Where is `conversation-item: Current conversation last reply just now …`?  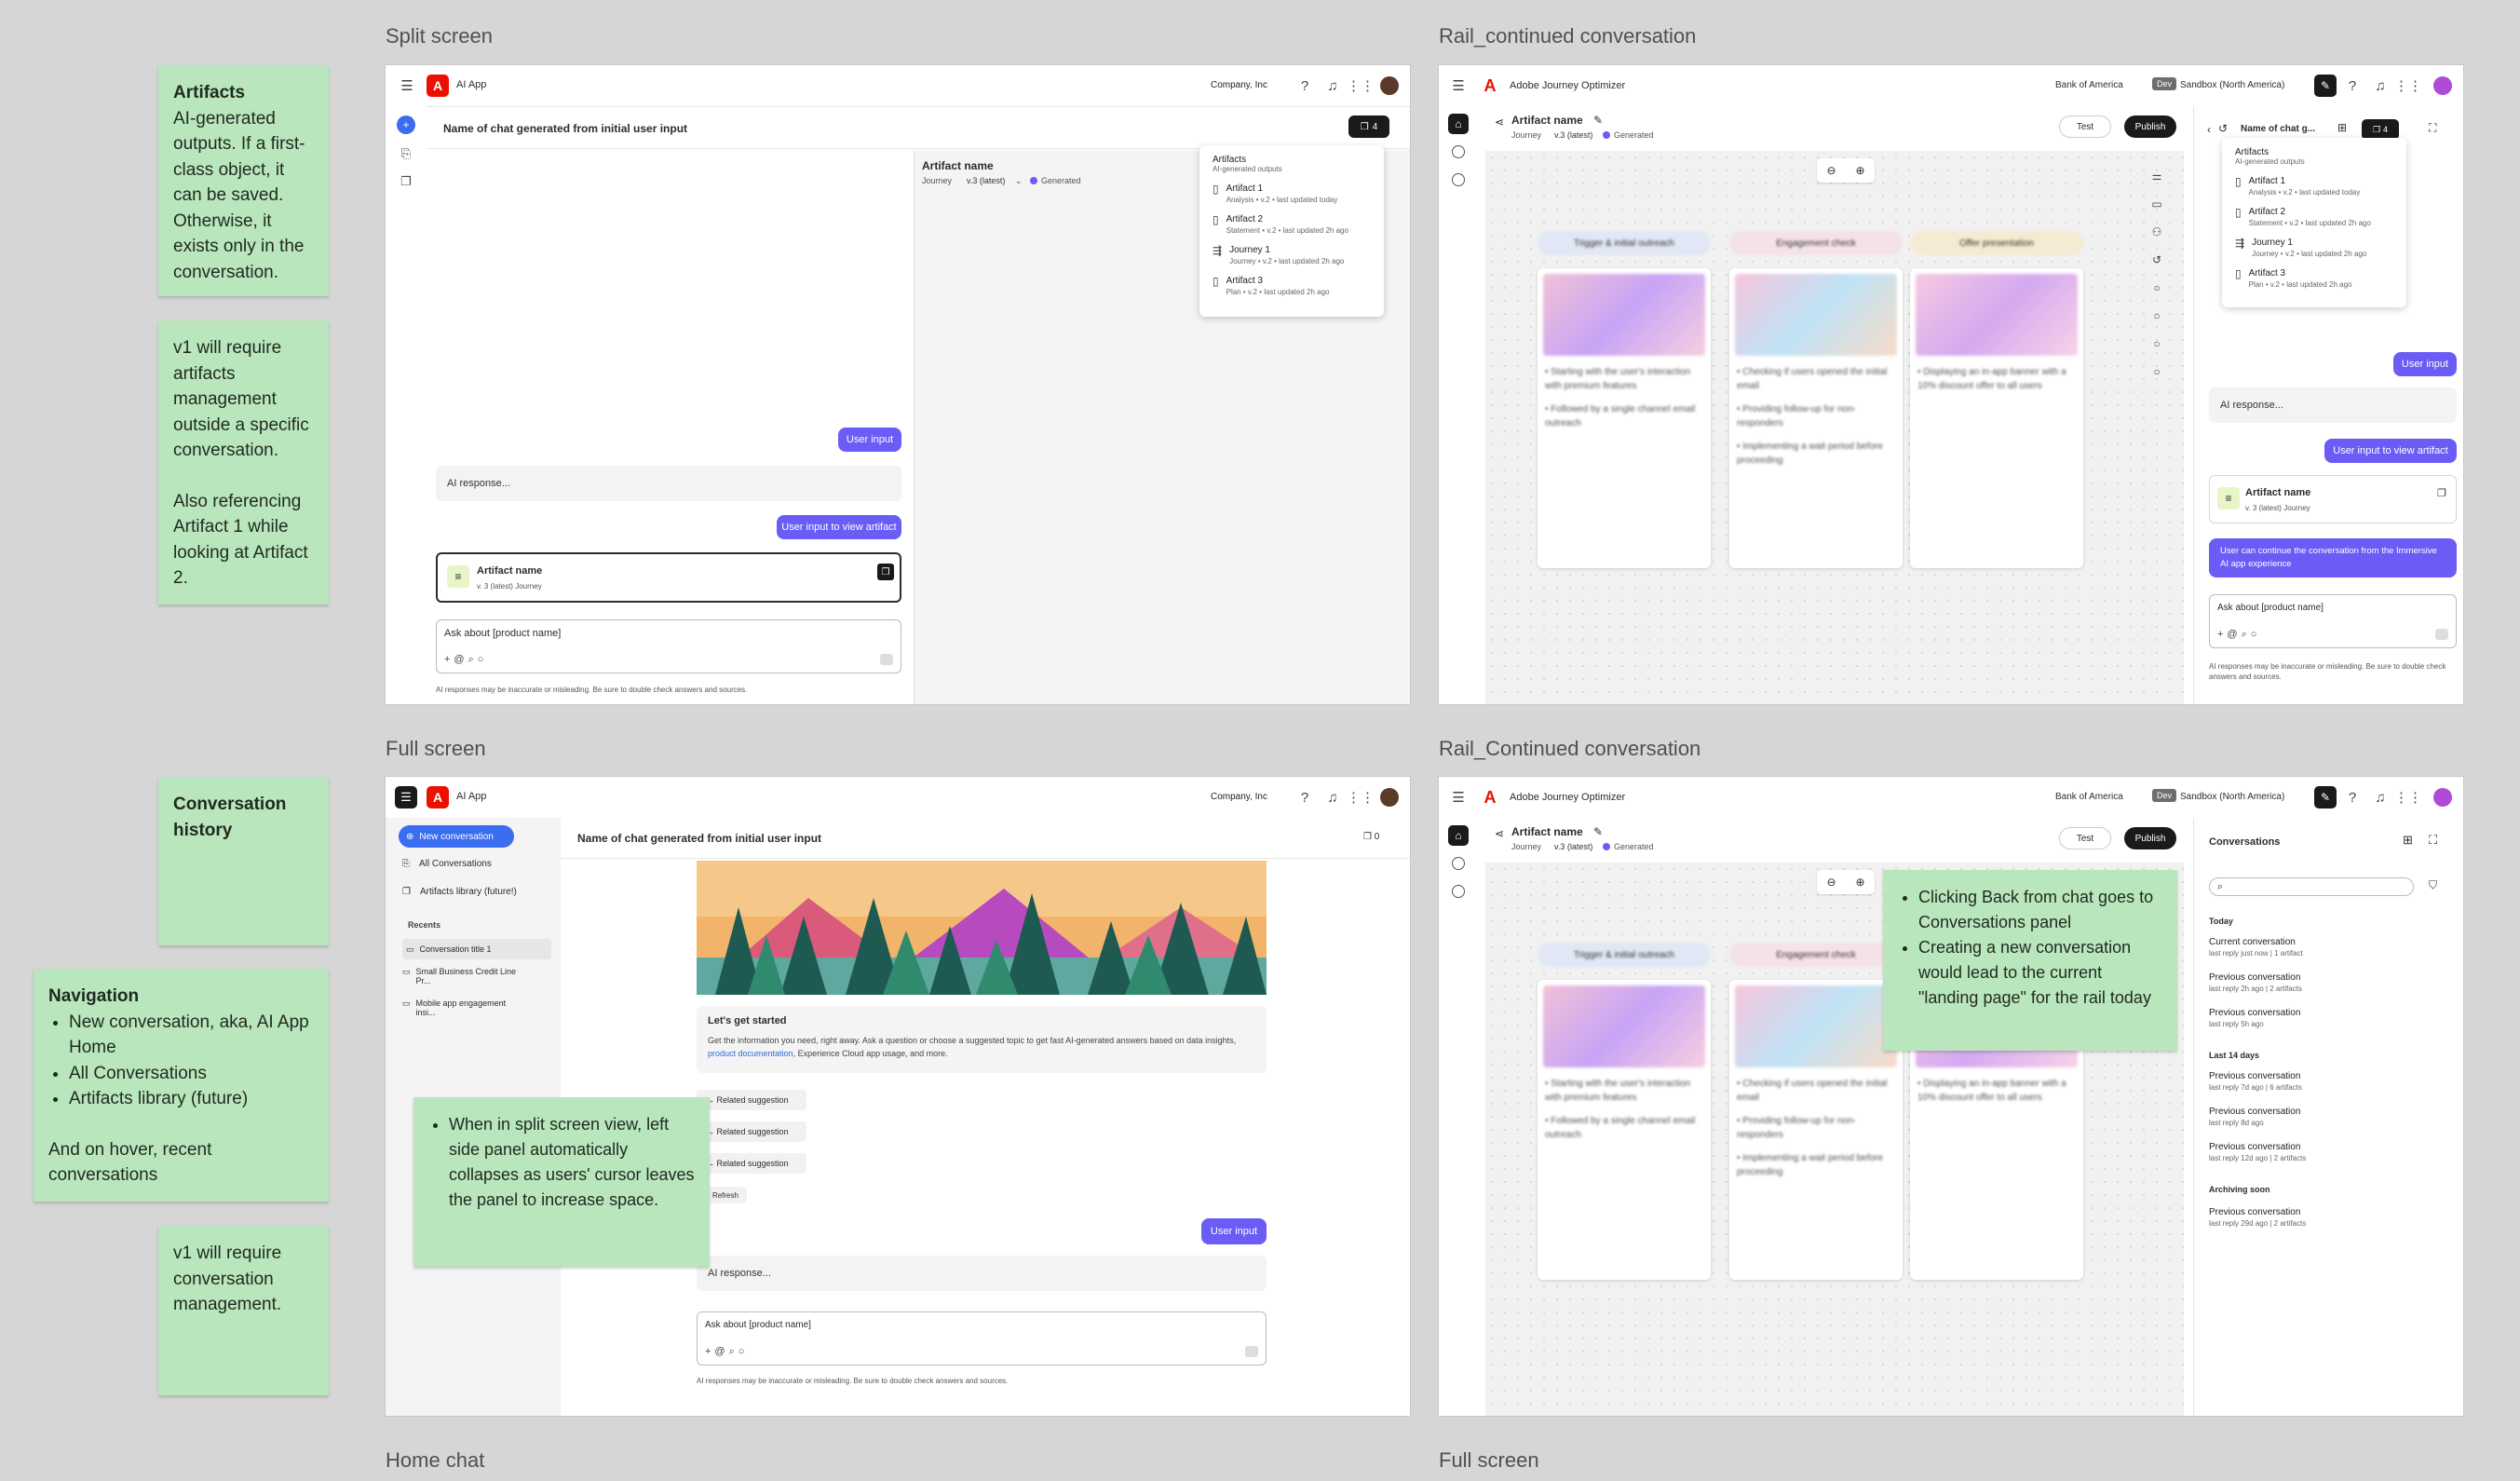
conversation-item: Current conversation last reply just now … is located at coordinates (2256, 948).